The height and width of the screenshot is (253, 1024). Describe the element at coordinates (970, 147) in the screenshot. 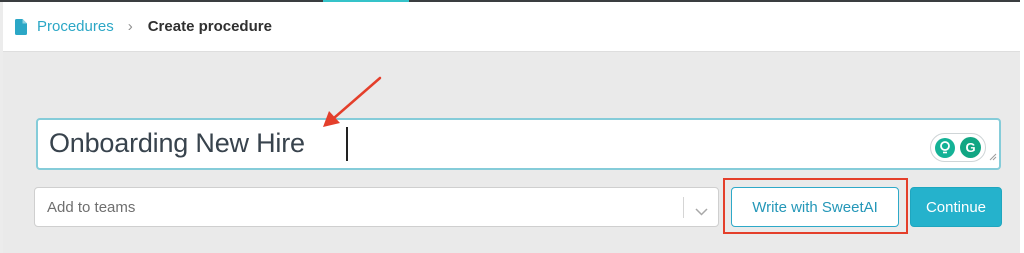

I see `grammarly-icon: G` at that location.